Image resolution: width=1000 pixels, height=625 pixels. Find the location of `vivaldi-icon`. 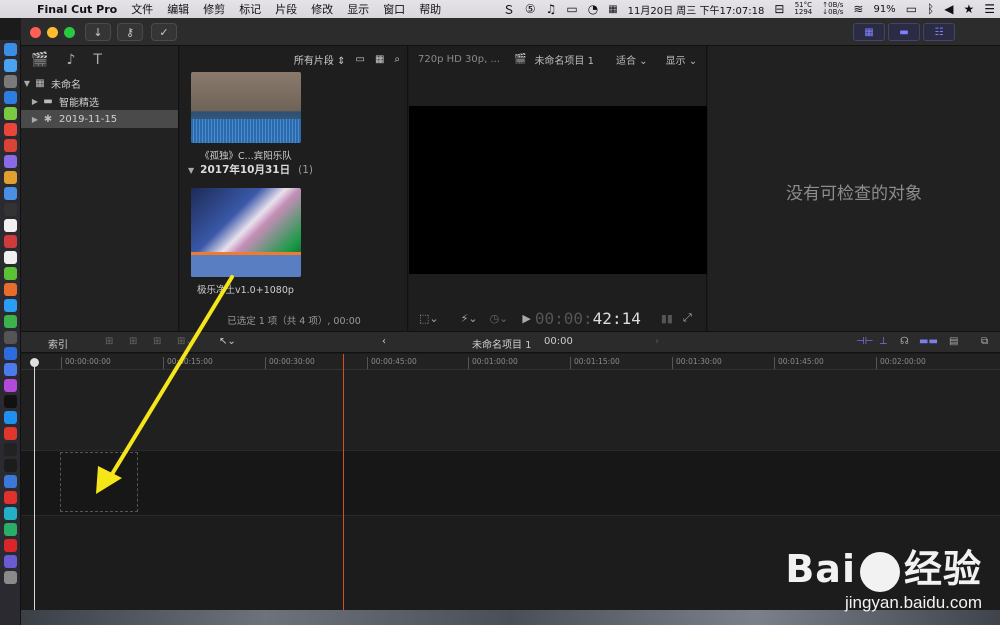

vivaldi-icon is located at coordinates (10, 433).